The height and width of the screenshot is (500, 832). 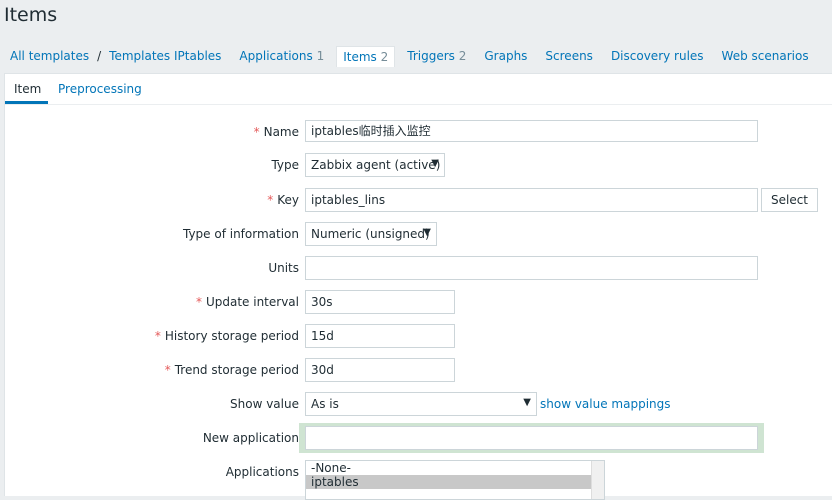 I want to click on history-input: 15d, so click(x=380, y=336).